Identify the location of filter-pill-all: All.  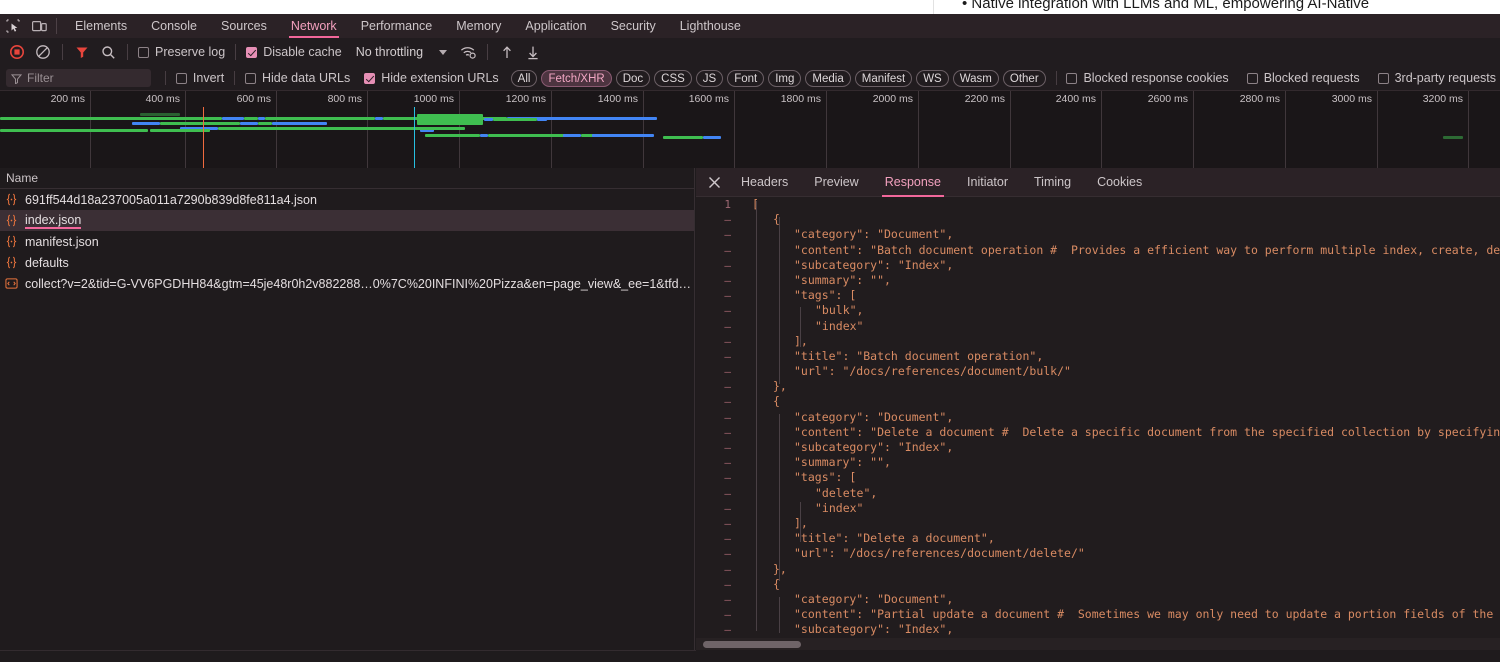
(524, 78).